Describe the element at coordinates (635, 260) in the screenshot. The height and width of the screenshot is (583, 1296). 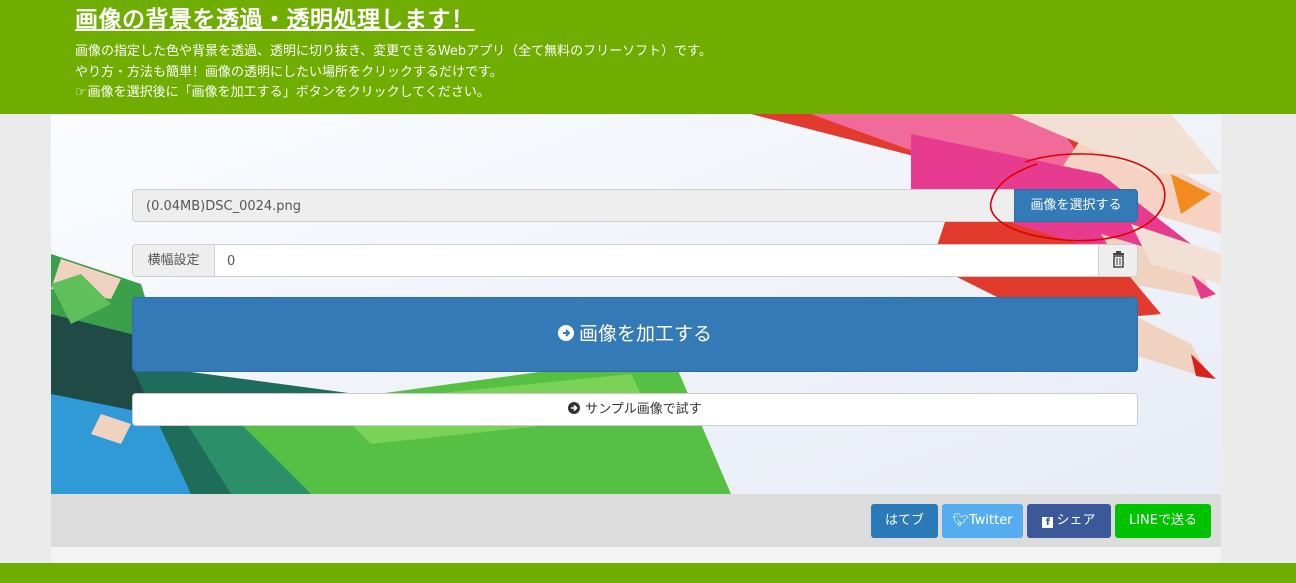
I see `width-setting-group: 横幅設定 0` at that location.